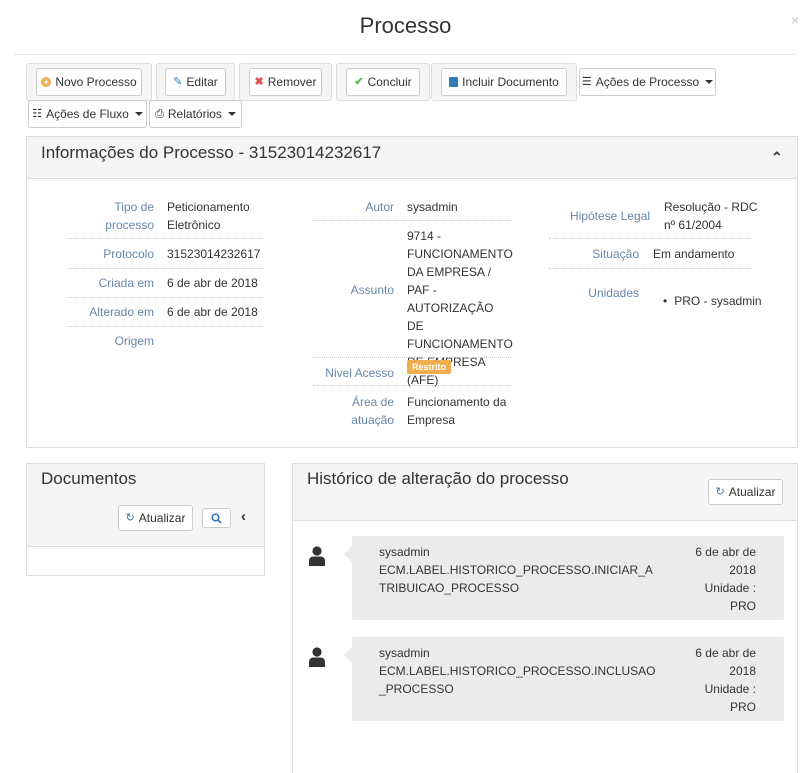 Image resolution: width=811 pixels, height=773 pixels. I want to click on acoes-processo-dropdown: ☰ Ações de Processo, so click(647, 82).